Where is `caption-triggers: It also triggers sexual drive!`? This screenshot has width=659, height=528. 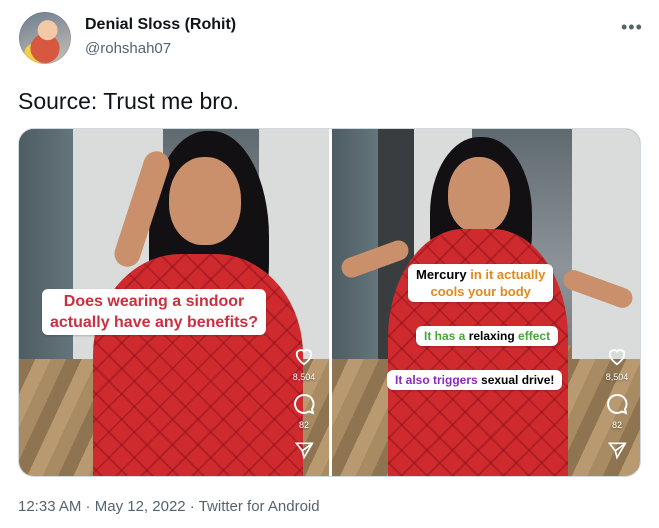 caption-triggers: It also triggers sexual drive! is located at coordinates (475, 380).